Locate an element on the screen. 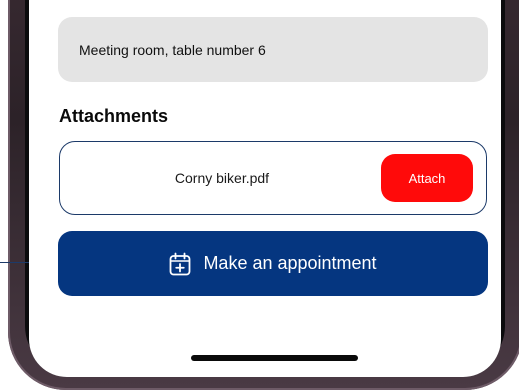 This screenshot has height=390, width=519. attachment-file-name: Corny biker.pdf is located at coordinates (222, 178).